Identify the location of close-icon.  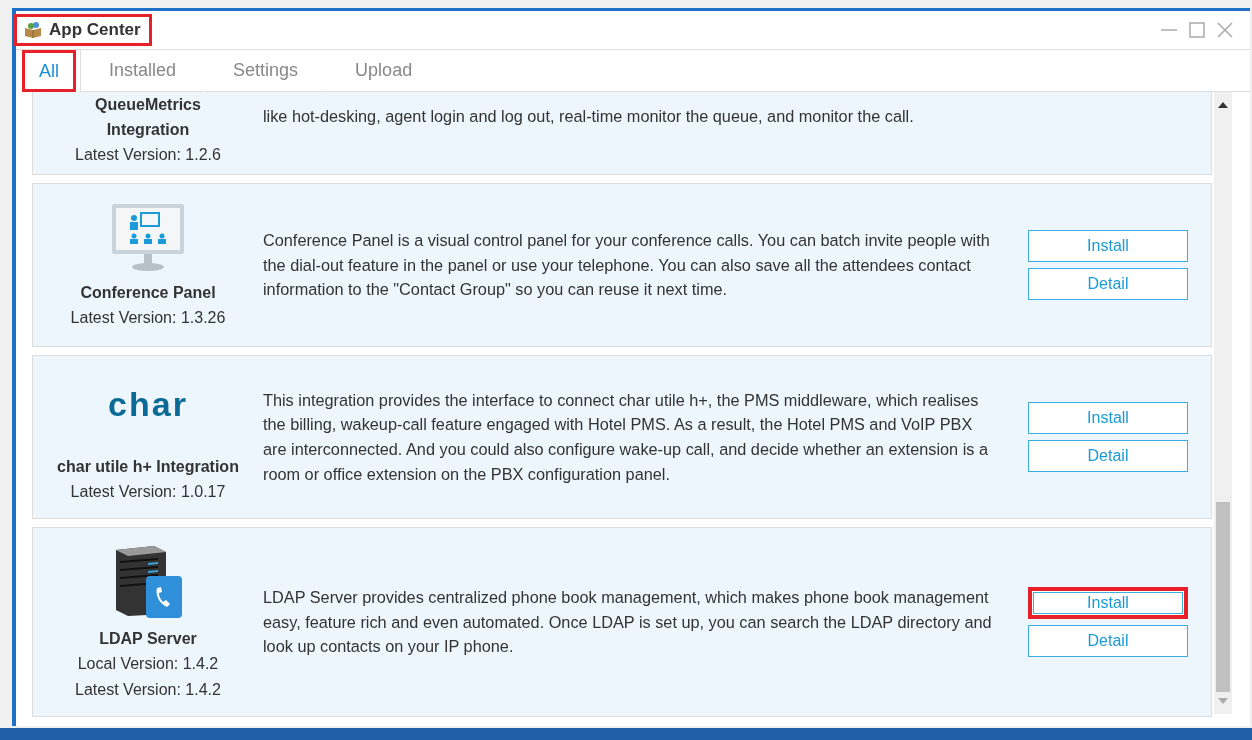
(1225, 30).